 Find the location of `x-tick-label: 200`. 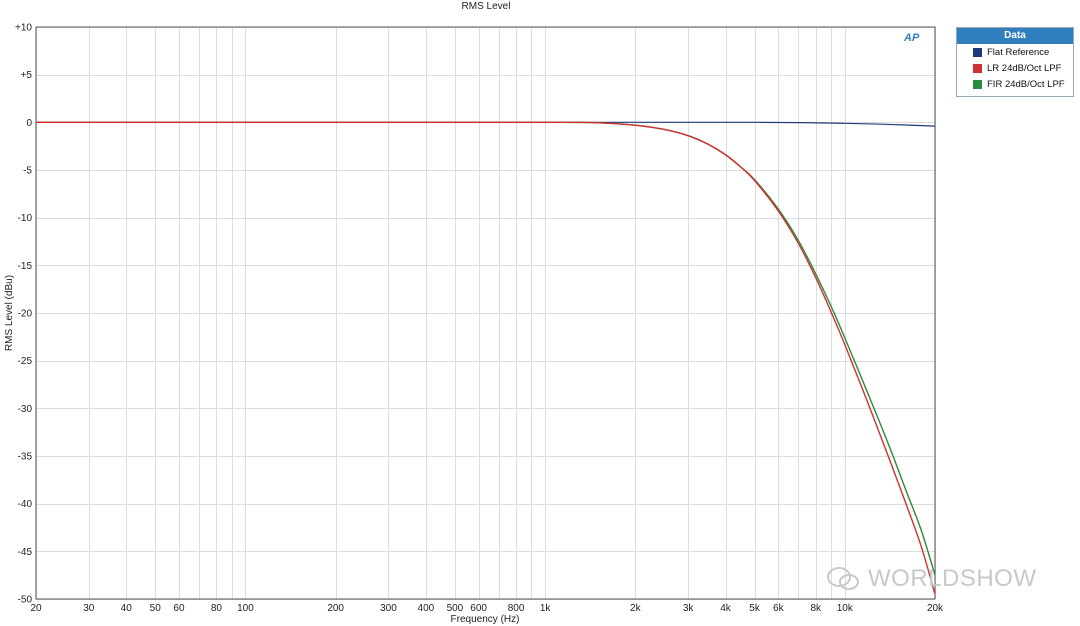

x-tick-label: 200 is located at coordinates (335, 608).